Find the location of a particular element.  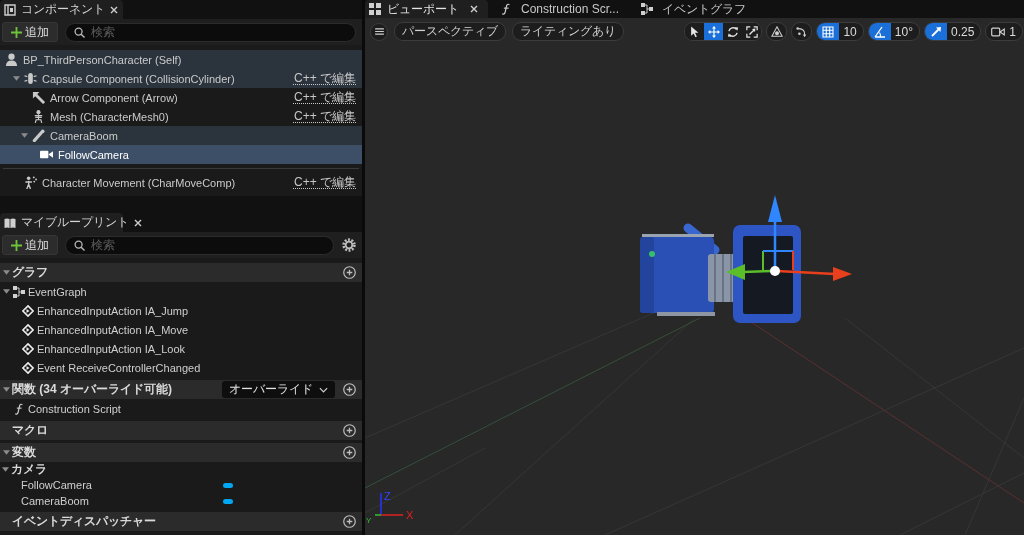

camera-speed-button: 1 is located at coordinates (1004, 31).